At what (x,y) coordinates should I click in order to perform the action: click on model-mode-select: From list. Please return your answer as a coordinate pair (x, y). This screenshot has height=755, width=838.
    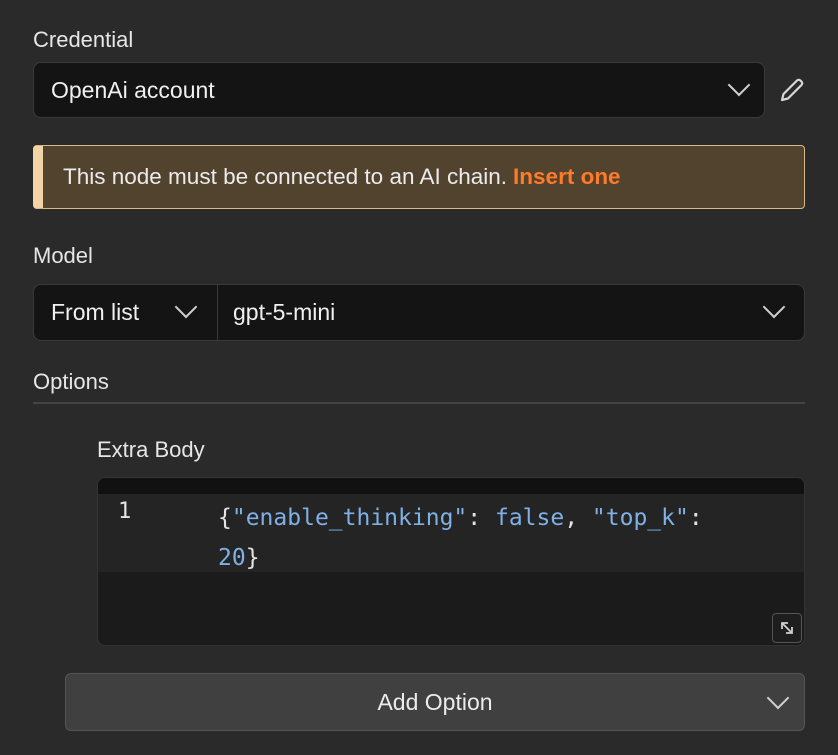
    Looking at the image, I should click on (125, 312).